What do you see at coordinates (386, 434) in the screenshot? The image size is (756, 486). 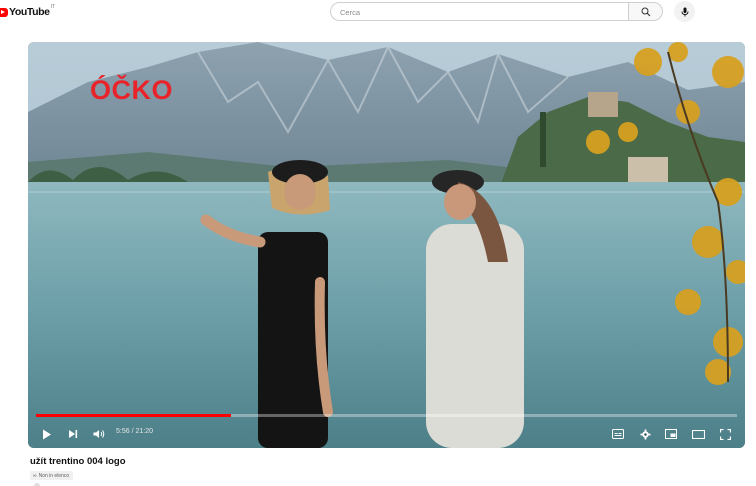 I see `player-controls: 5:56 / 21:20` at bounding box center [386, 434].